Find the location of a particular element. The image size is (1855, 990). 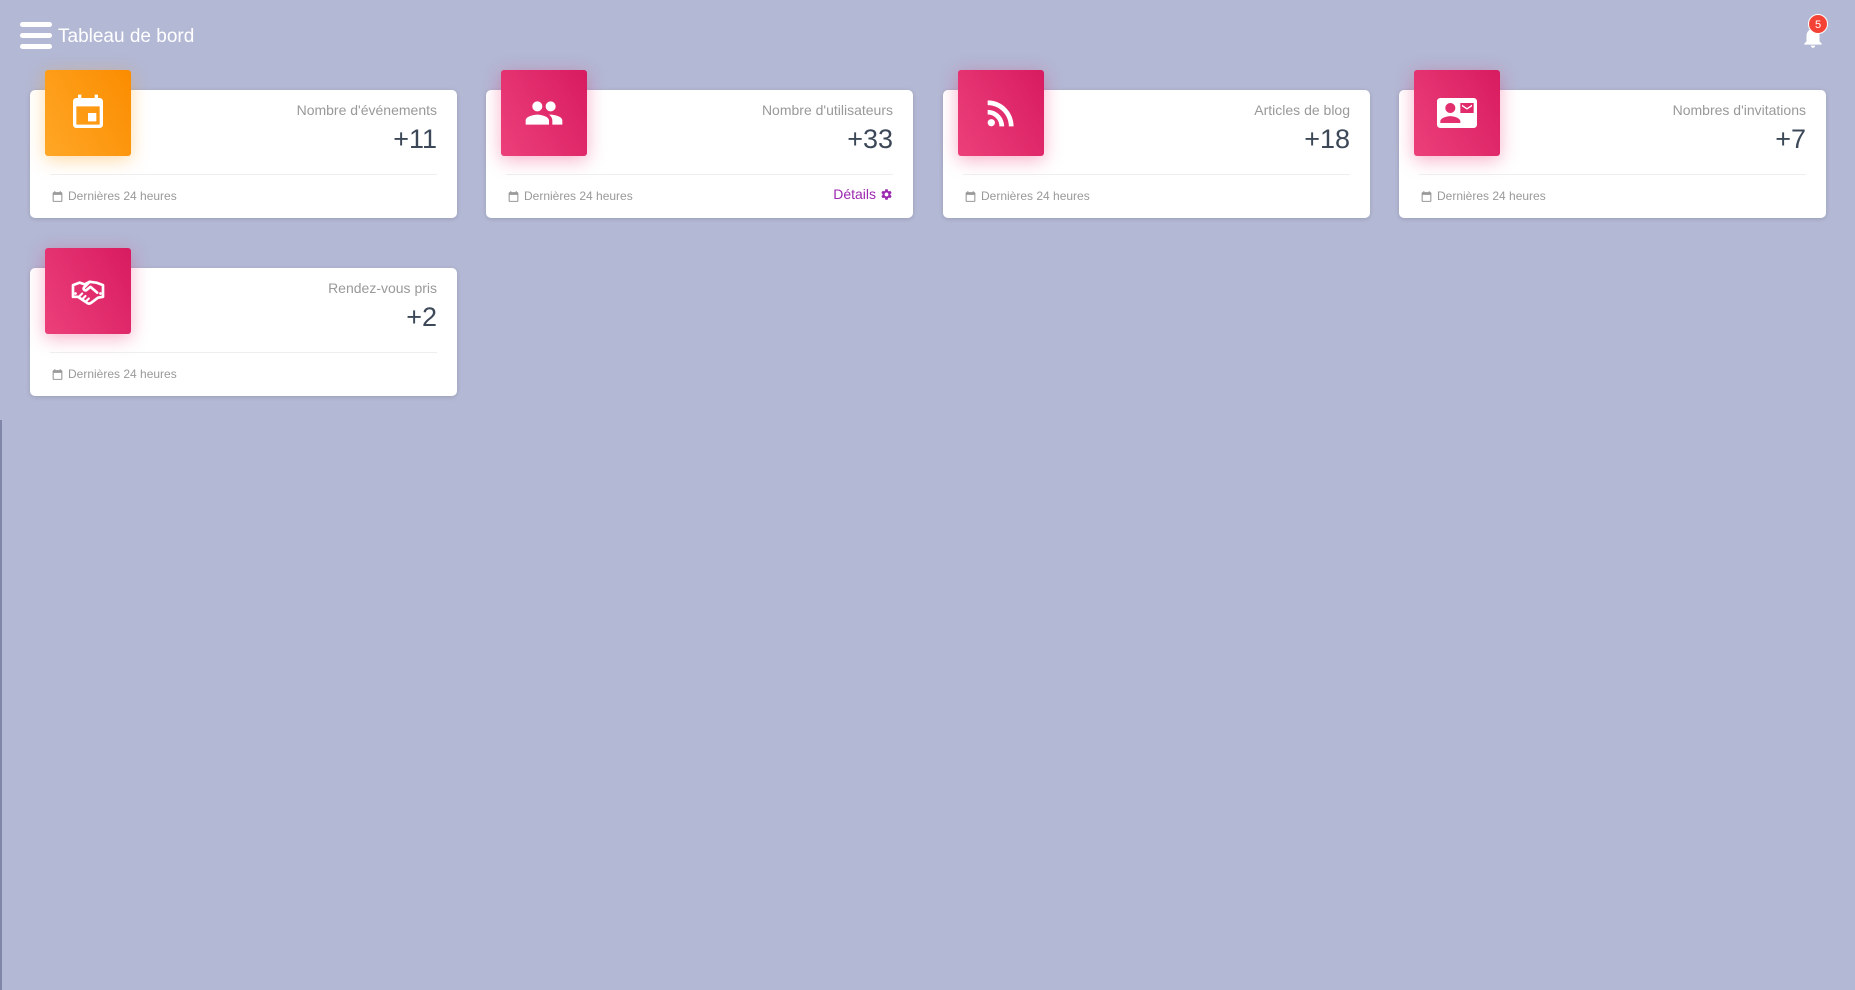

handshake-icon is located at coordinates (88, 291).